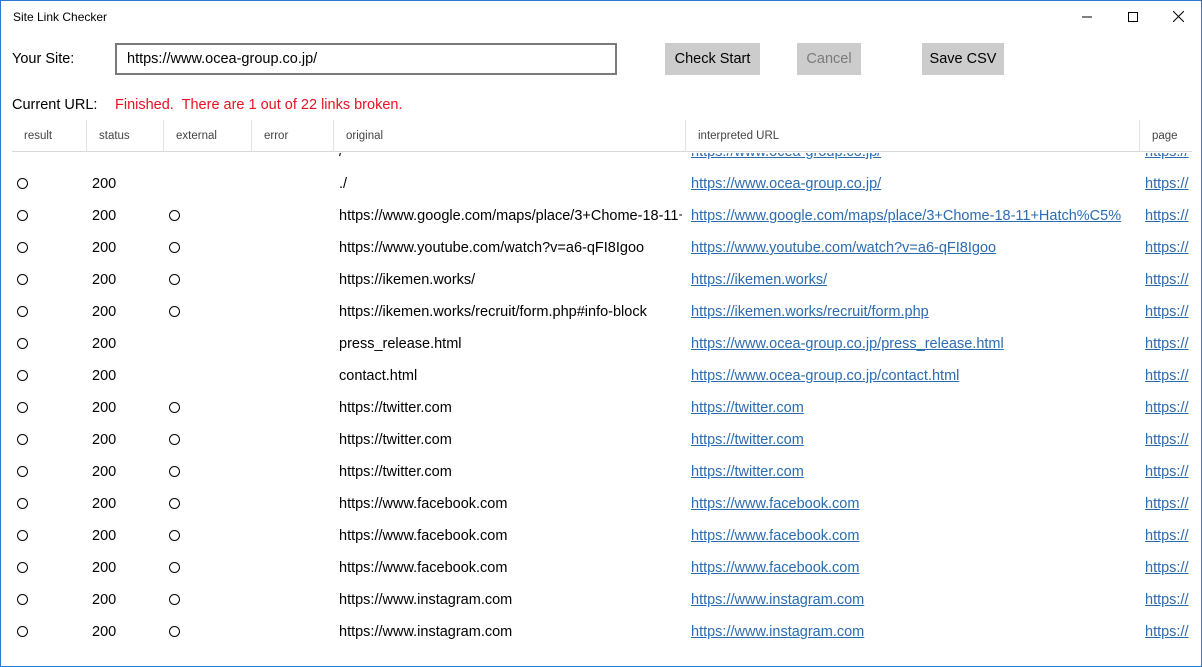 The image size is (1202, 667). What do you see at coordinates (49, 136) in the screenshot?
I see `column-header-result: result` at bounding box center [49, 136].